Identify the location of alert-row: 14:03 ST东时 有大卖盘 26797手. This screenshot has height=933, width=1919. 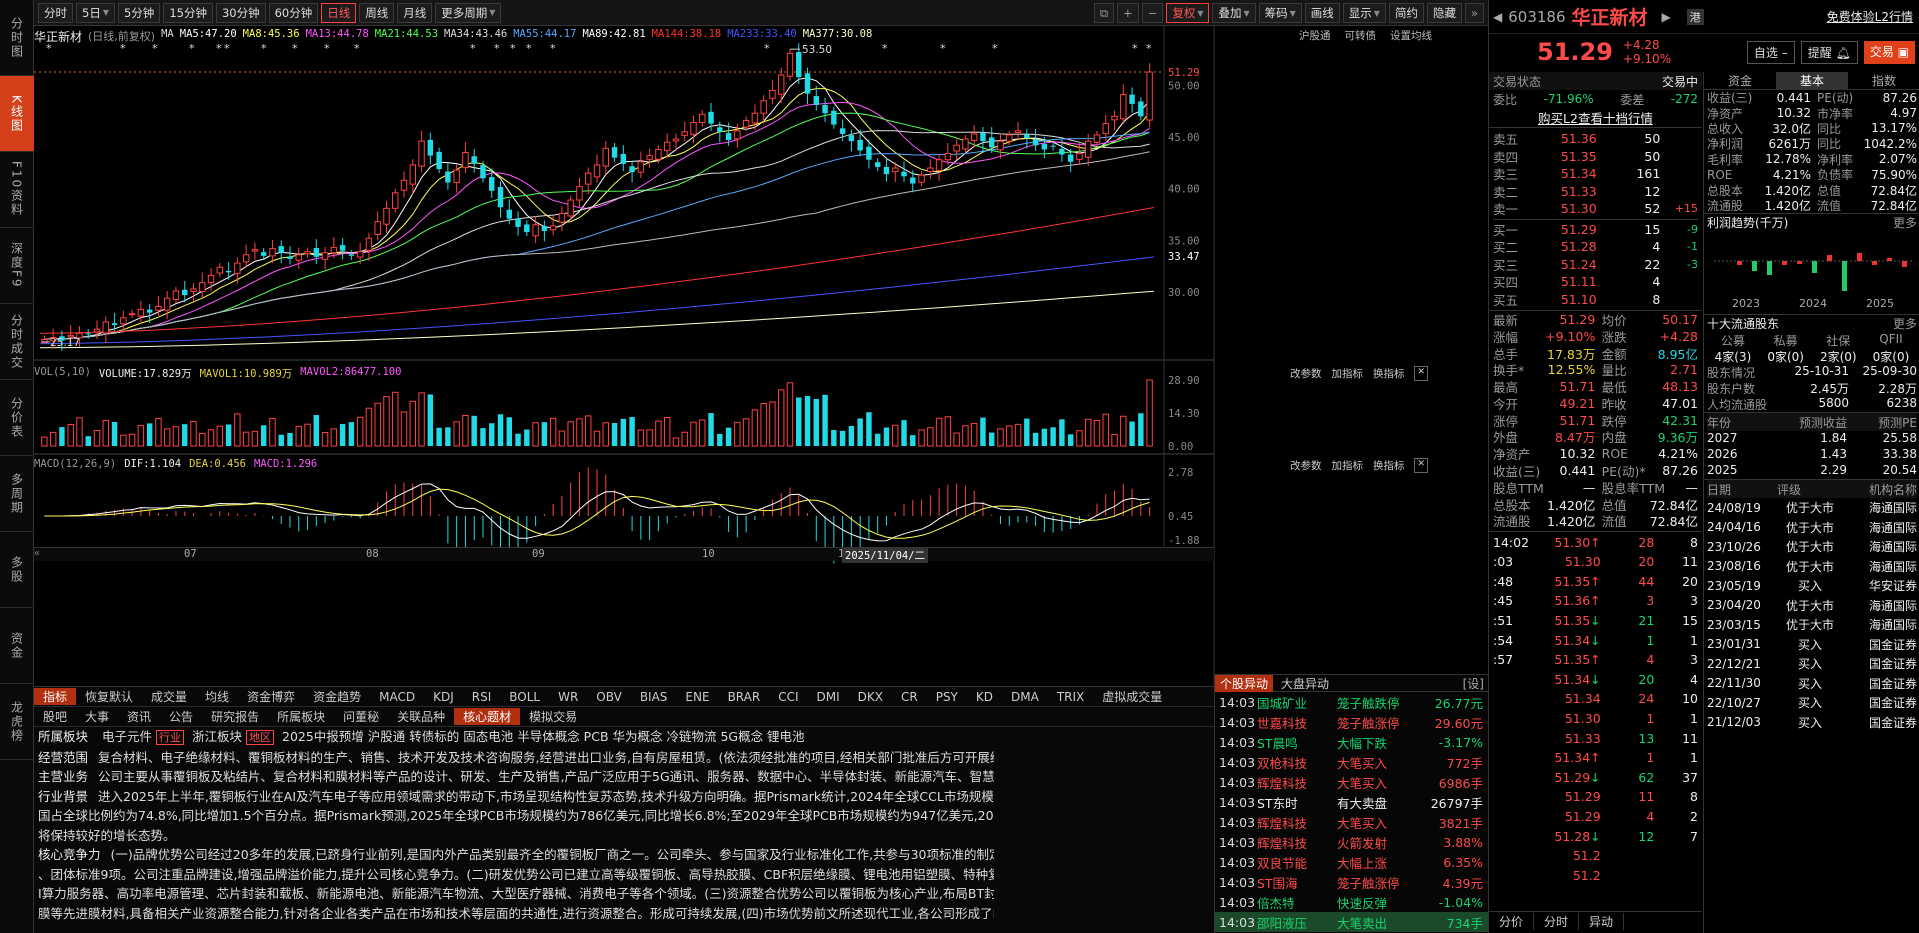
(1351, 802).